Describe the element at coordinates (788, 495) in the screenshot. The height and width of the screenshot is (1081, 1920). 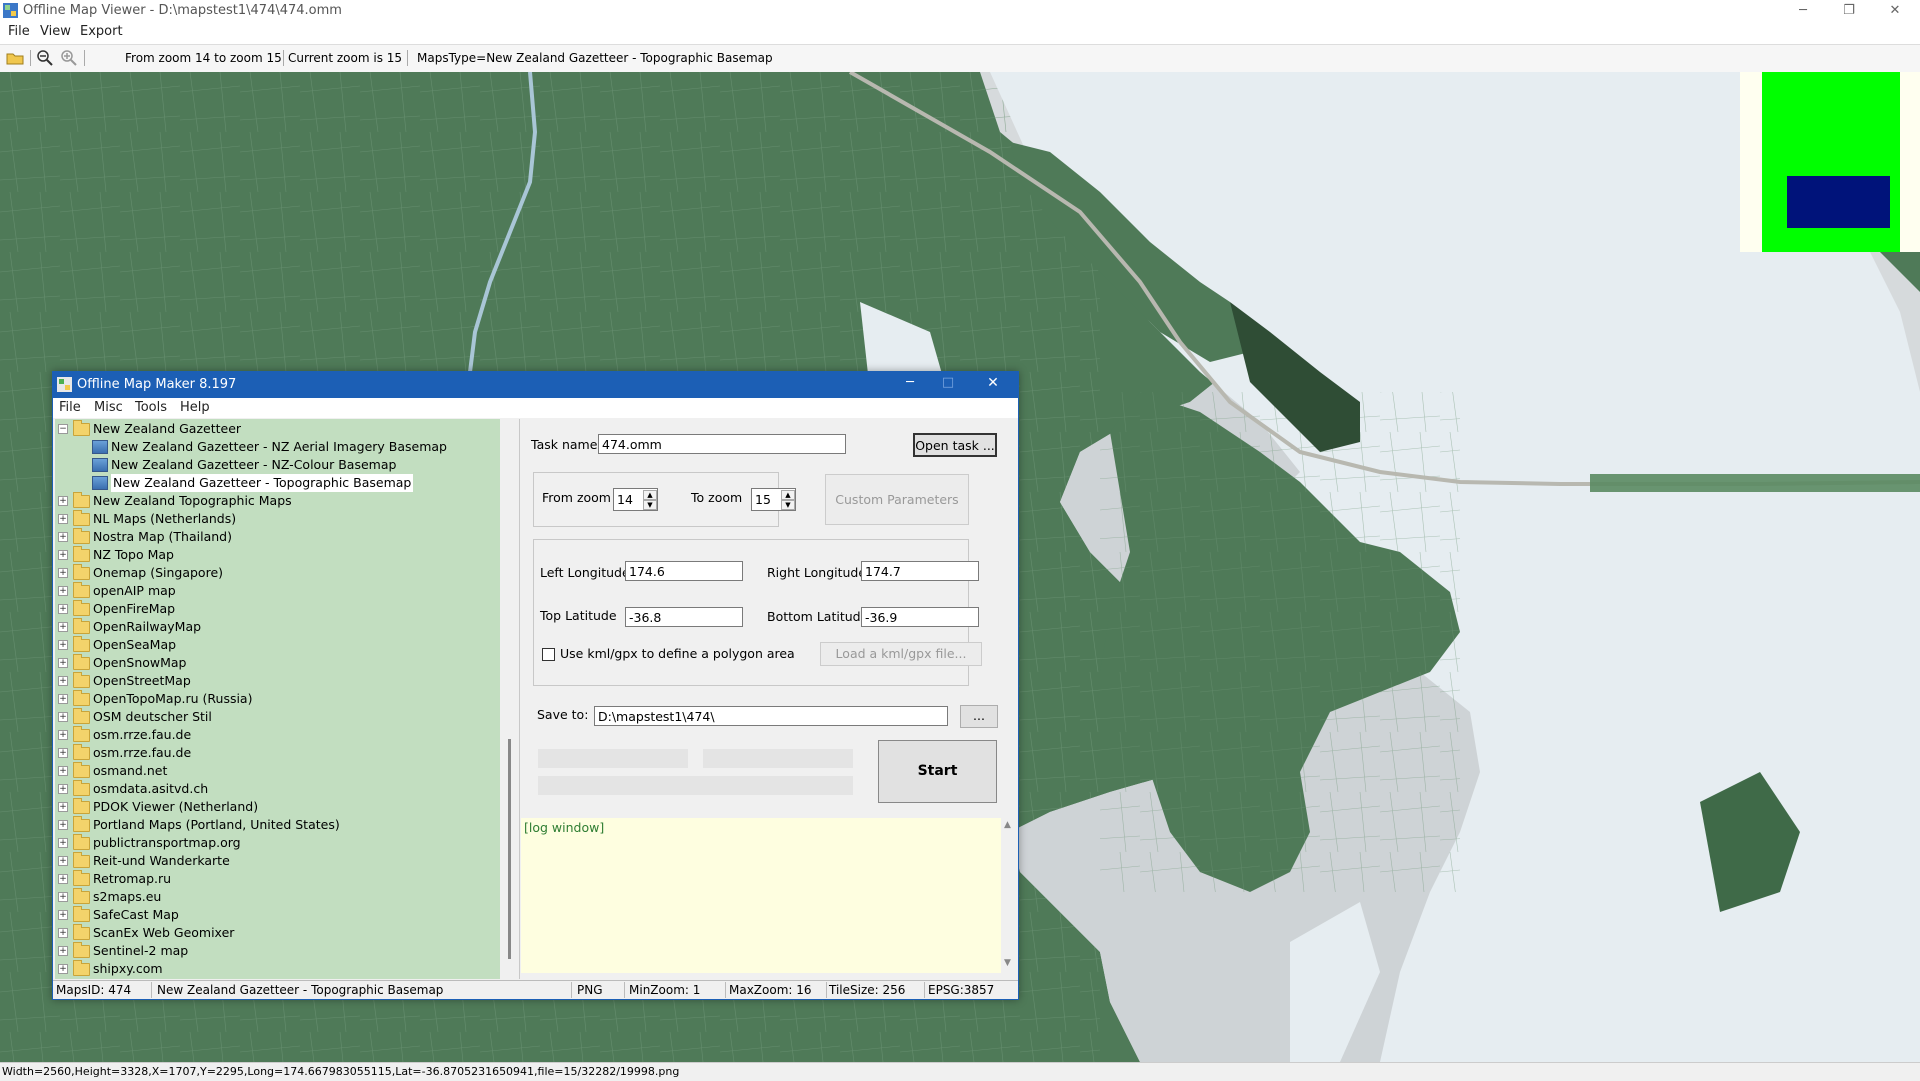
I see `to-zoom-up: ▲` at that location.